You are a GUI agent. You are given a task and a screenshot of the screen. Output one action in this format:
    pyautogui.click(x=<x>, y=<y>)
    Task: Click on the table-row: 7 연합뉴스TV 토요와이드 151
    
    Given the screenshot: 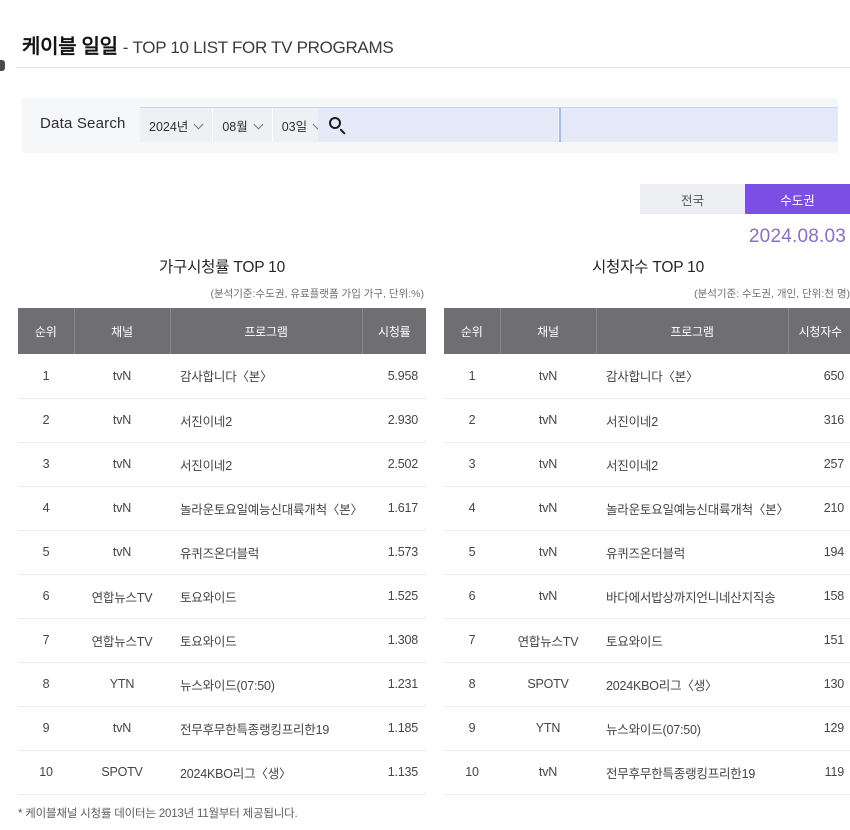 What is the action you would take?
    pyautogui.click(x=647, y=640)
    